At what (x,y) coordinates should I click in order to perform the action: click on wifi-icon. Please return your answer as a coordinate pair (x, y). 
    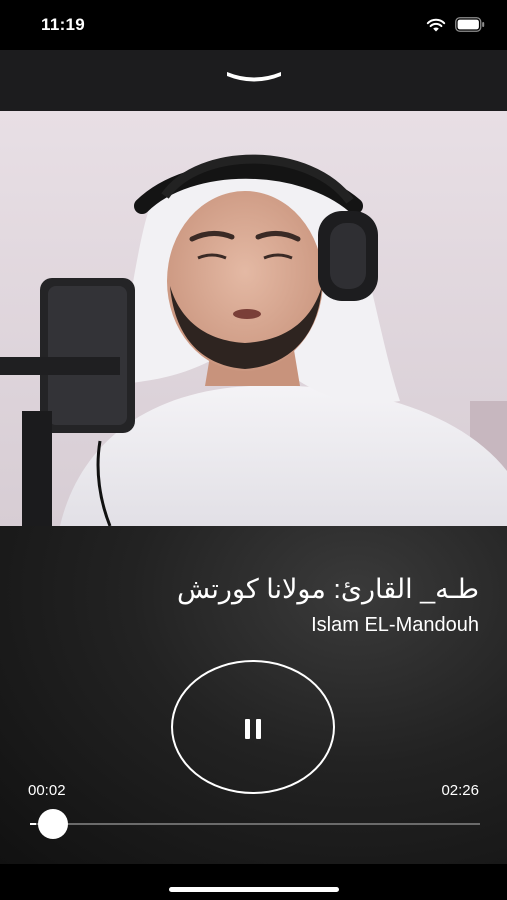
    Looking at the image, I should click on (436, 25).